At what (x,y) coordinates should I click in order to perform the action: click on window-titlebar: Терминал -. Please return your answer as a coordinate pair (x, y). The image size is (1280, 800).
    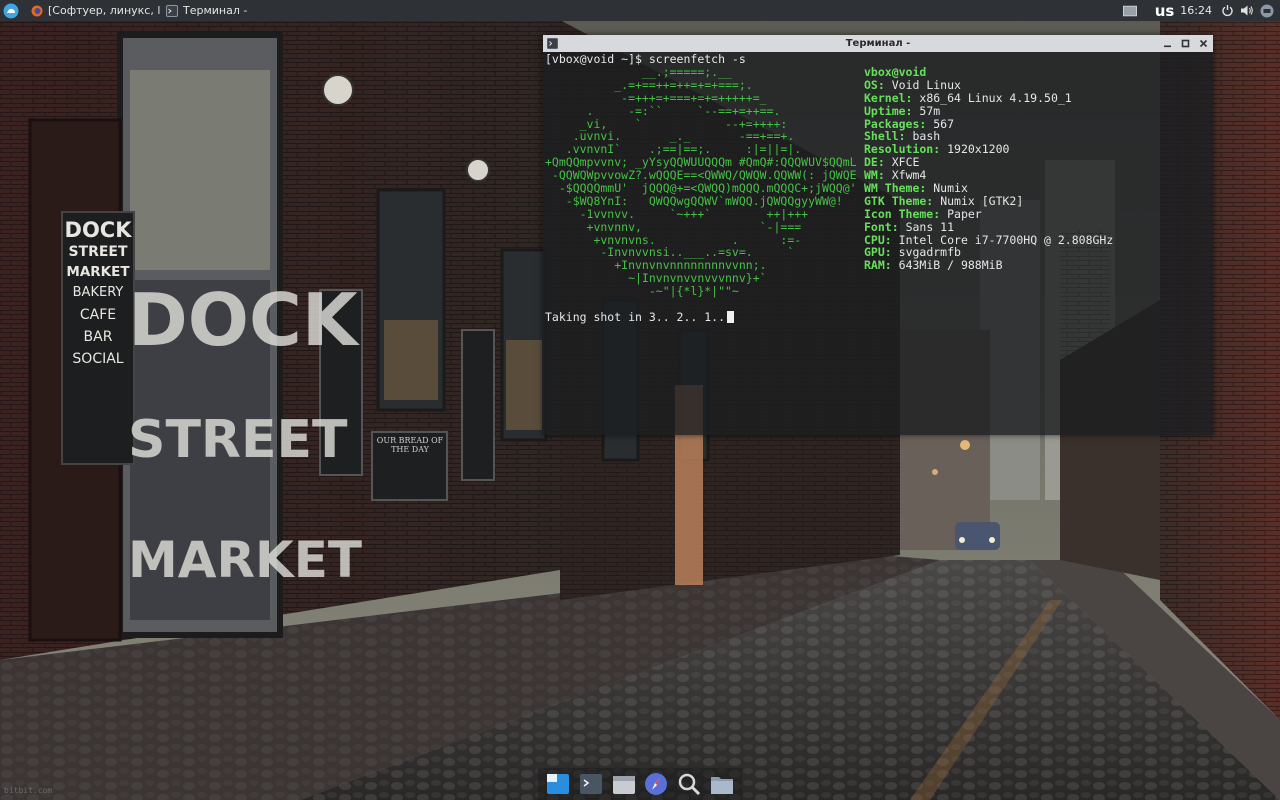
    Looking at the image, I should click on (878, 43).